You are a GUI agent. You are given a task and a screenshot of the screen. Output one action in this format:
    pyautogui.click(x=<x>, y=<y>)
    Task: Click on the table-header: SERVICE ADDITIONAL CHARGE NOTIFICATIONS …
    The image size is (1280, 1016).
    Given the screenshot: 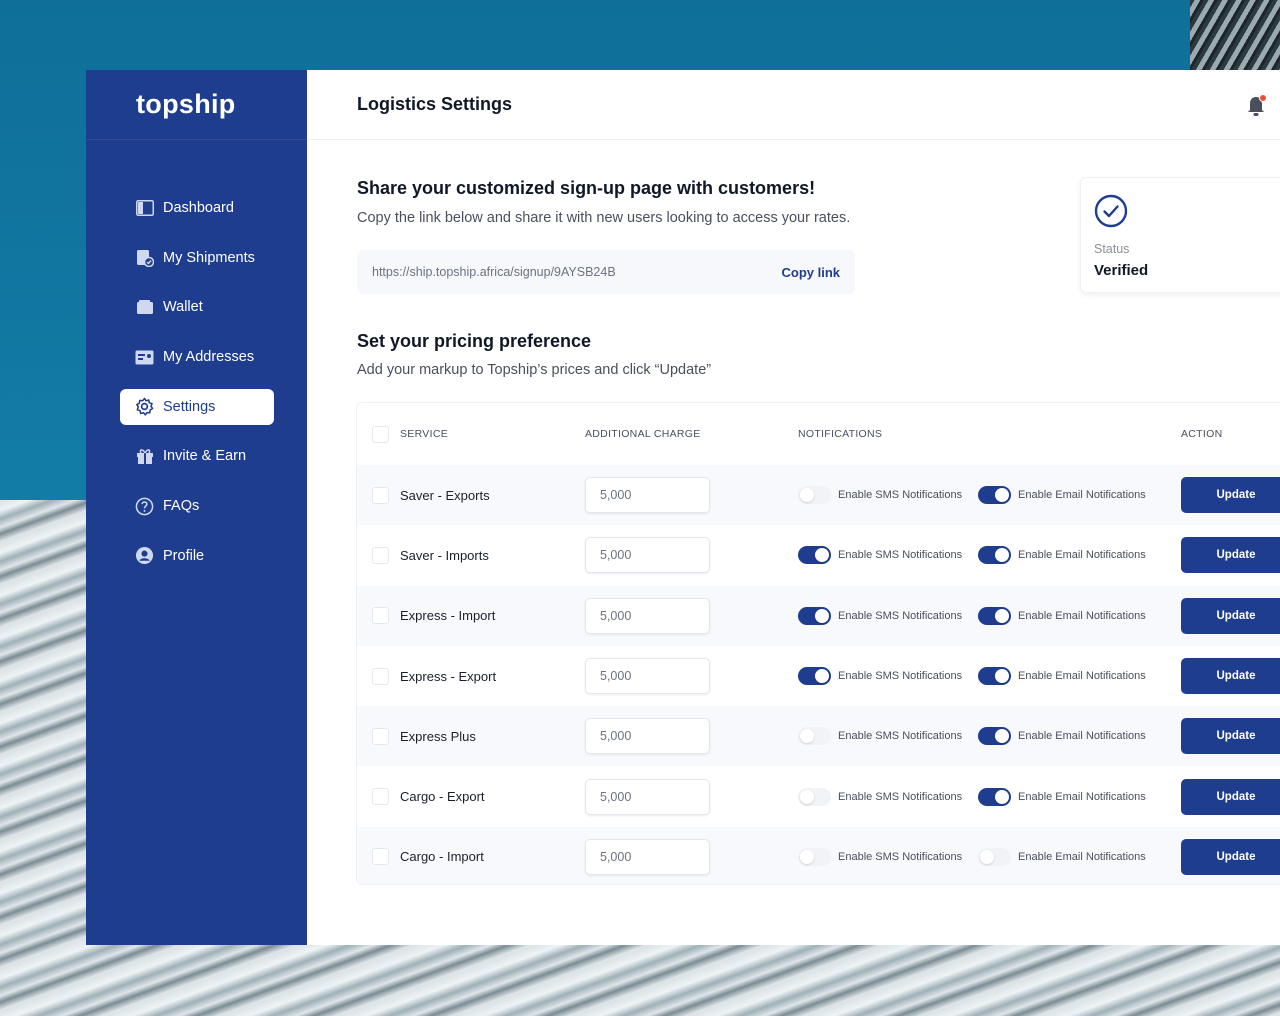 What is the action you would take?
    pyautogui.click(x=818, y=434)
    